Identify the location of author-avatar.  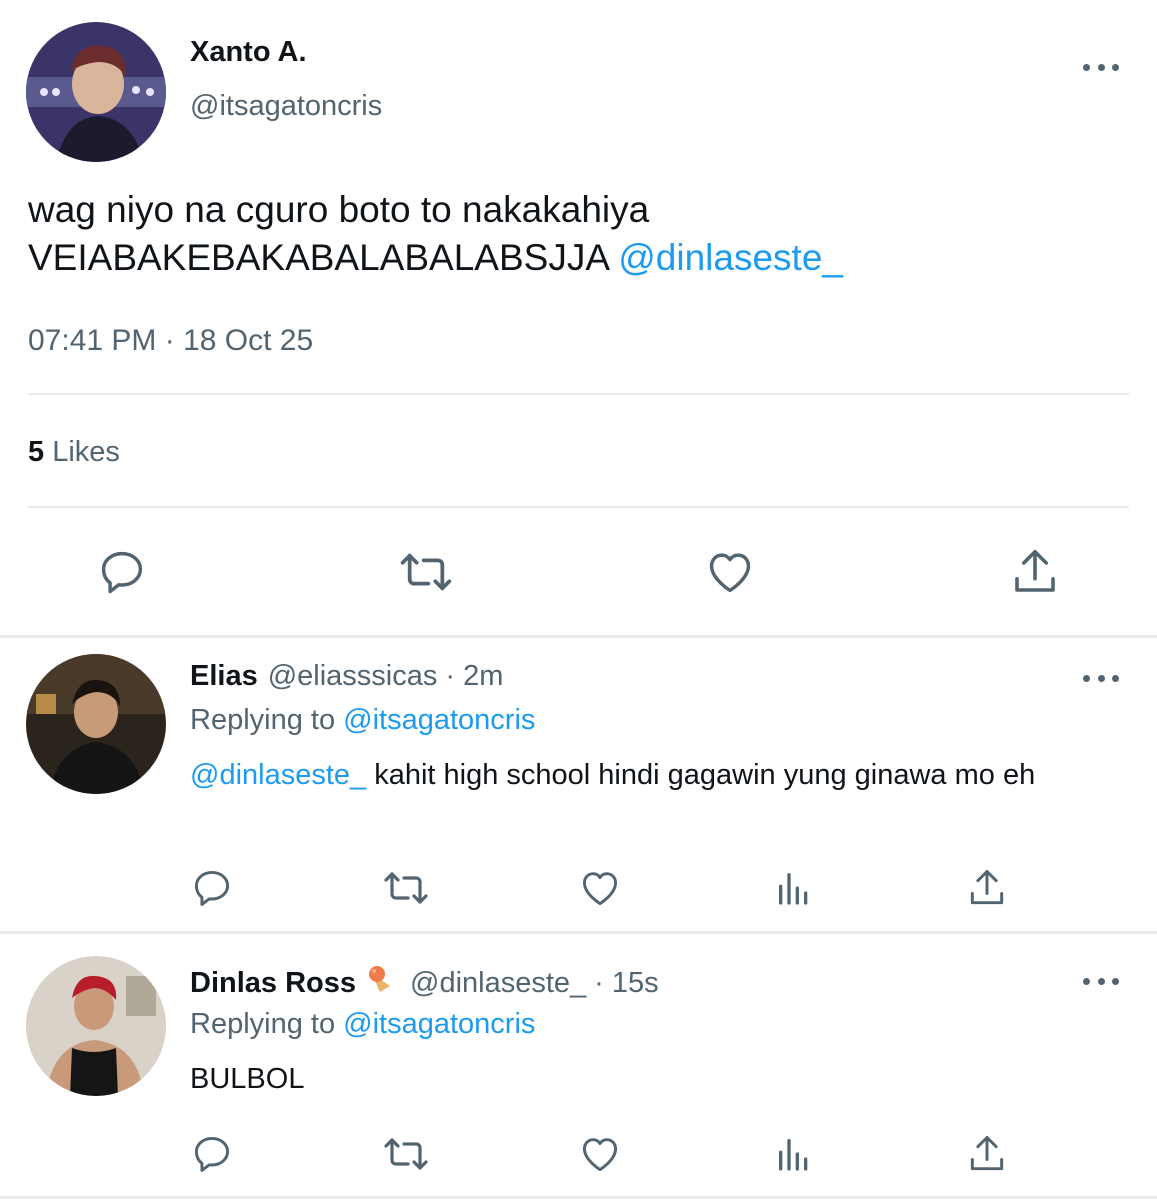
(96, 92).